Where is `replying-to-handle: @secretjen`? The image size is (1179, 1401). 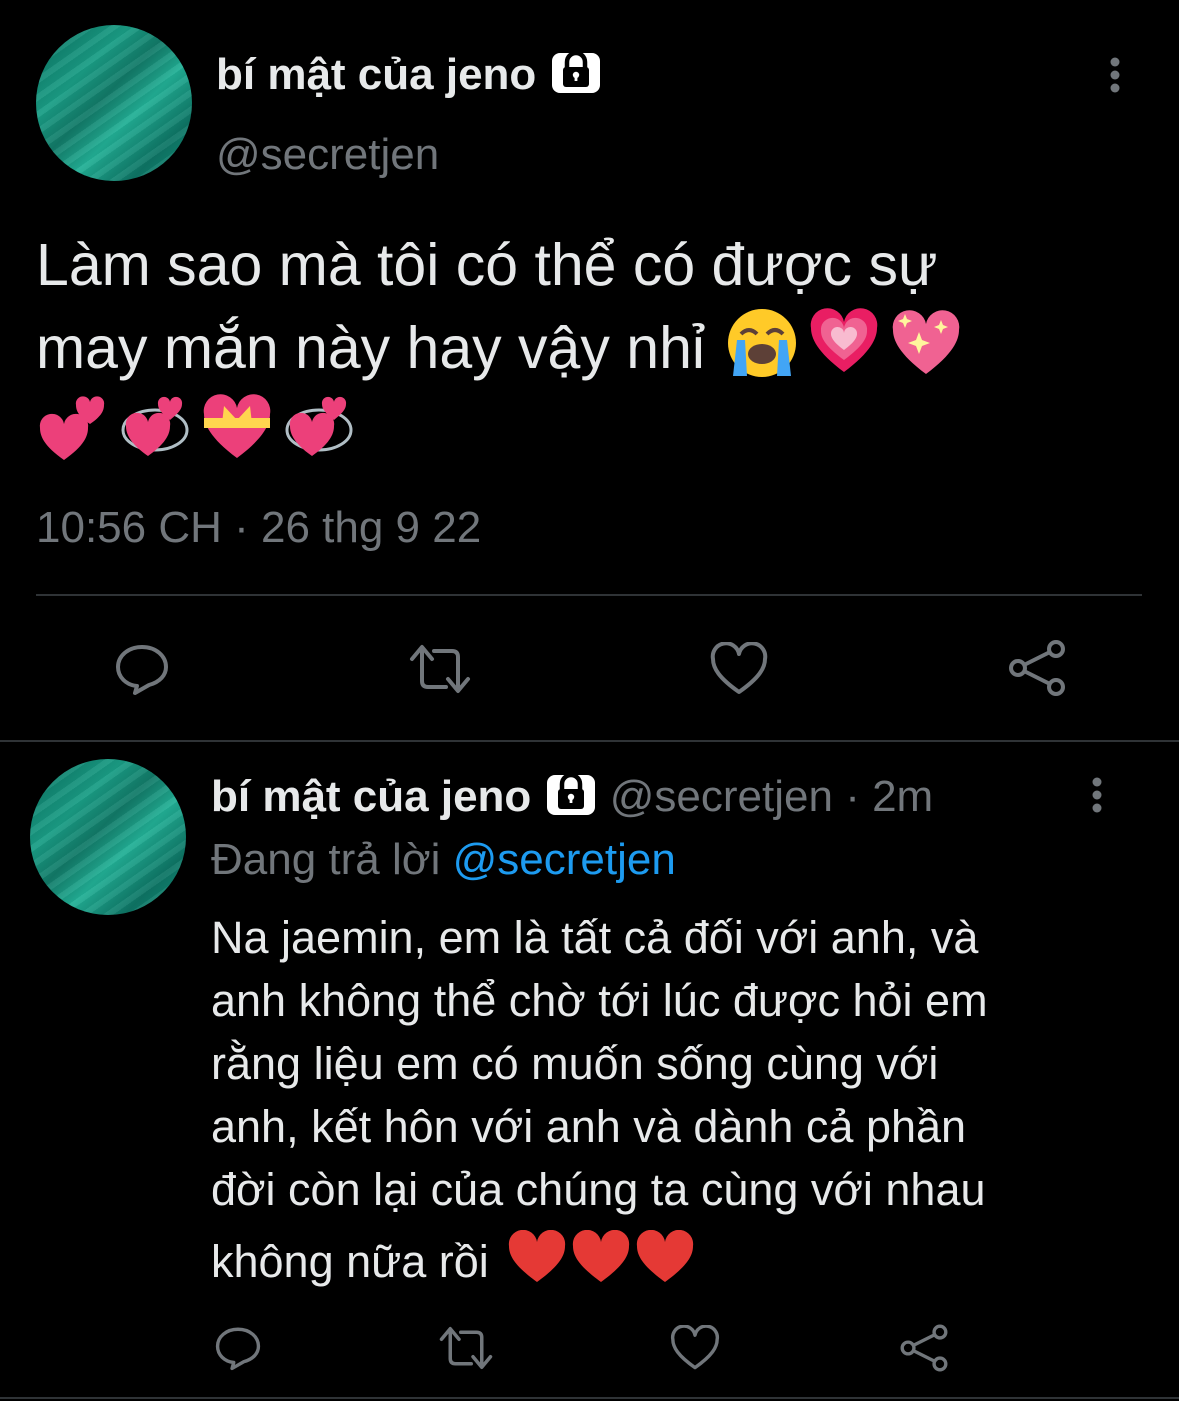 replying-to-handle: @secretjen is located at coordinates (564, 859).